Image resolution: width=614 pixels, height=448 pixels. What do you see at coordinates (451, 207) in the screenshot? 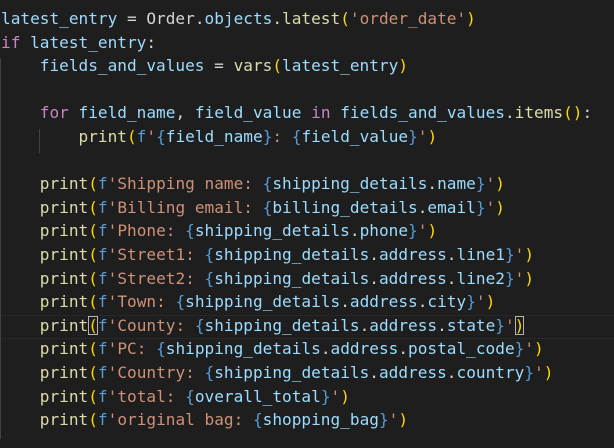
I see `code-token: email` at bounding box center [451, 207].